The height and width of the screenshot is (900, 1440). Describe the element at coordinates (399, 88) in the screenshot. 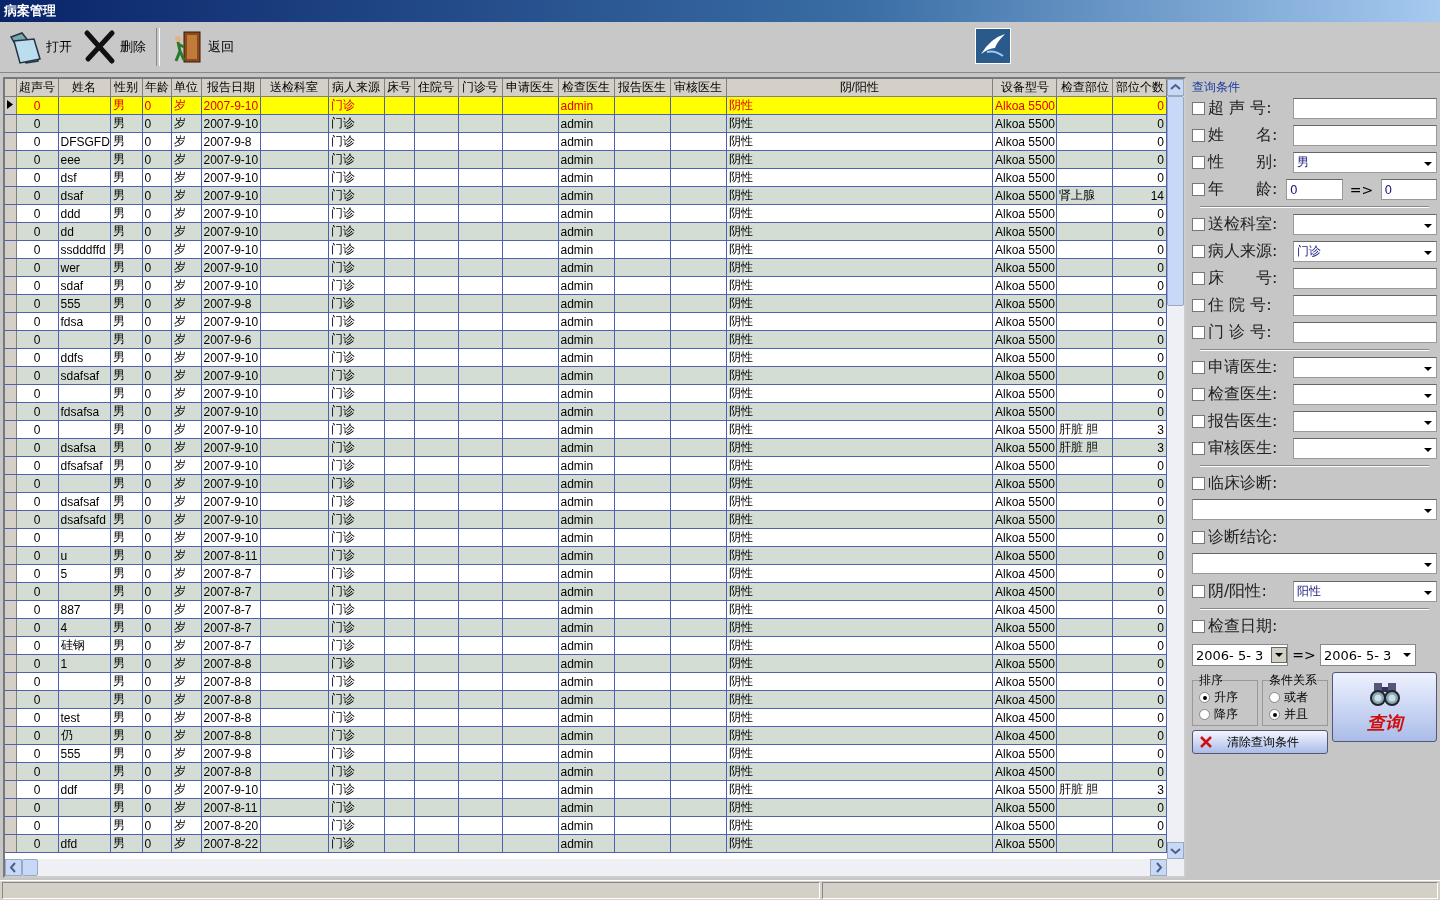

I see `column-header: 床号` at that location.